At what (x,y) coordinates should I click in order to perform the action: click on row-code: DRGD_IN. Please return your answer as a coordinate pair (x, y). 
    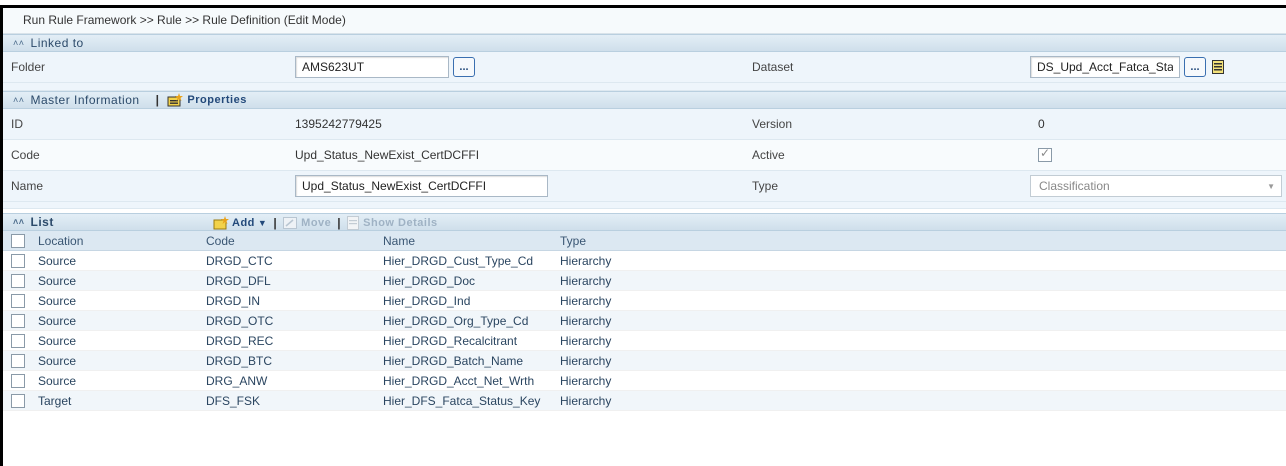
    Looking at the image, I should click on (233, 300).